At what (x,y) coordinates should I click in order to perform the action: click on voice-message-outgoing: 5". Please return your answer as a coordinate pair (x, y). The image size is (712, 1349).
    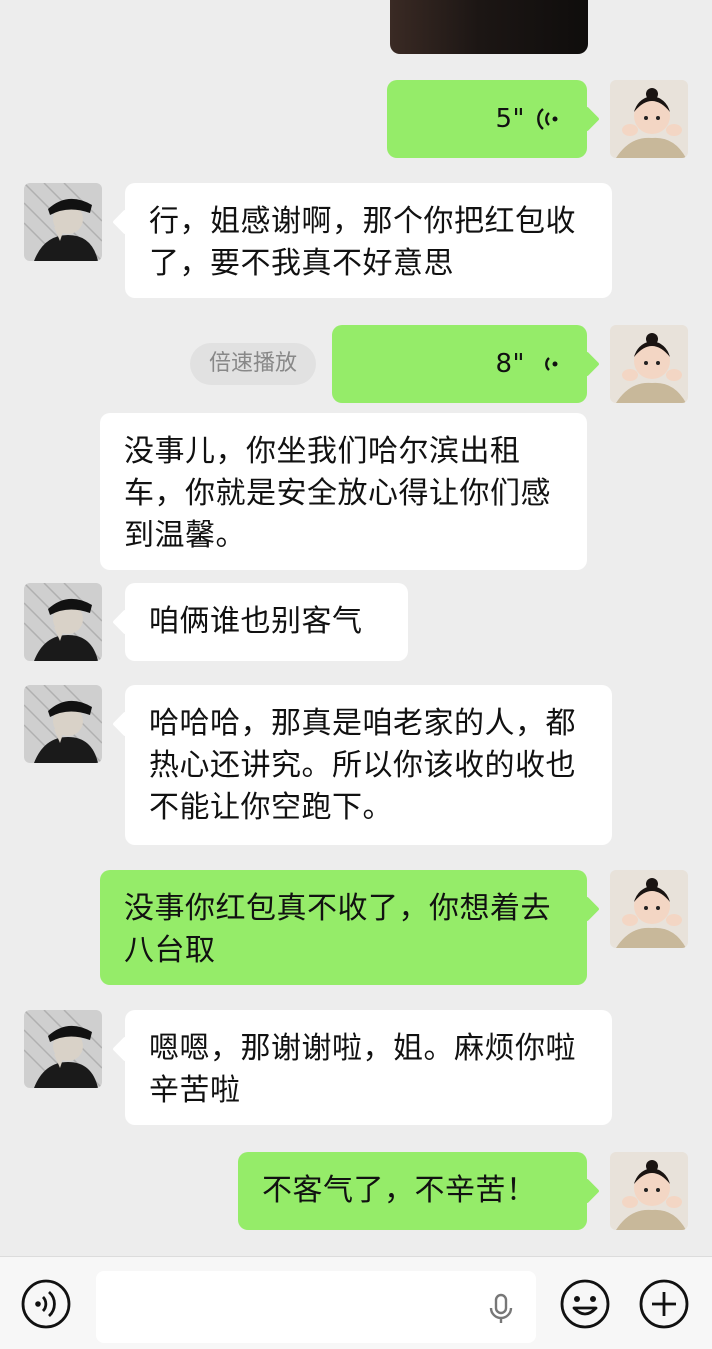
    Looking at the image, I should click on (487, 119).